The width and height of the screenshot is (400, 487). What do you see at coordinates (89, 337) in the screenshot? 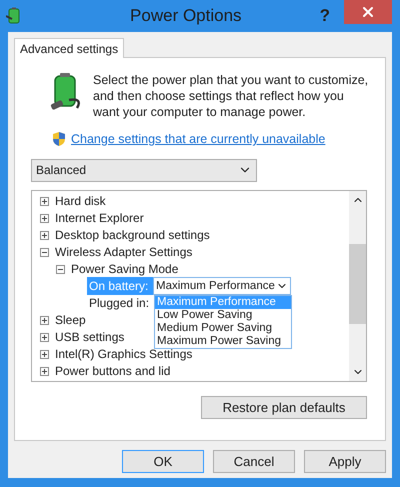
I see `tree-item: USB settings` at bounding box center [89, 337].